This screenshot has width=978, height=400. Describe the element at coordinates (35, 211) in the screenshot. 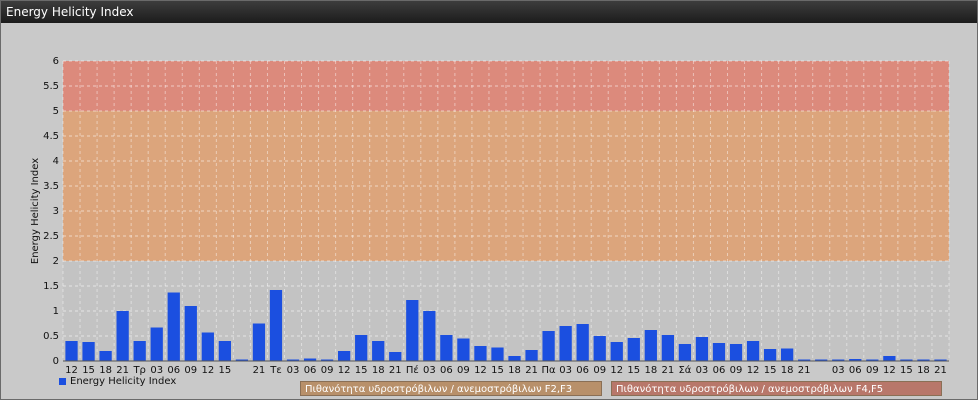

I see `y-axis-label: Energy Helicity Index` at that location.